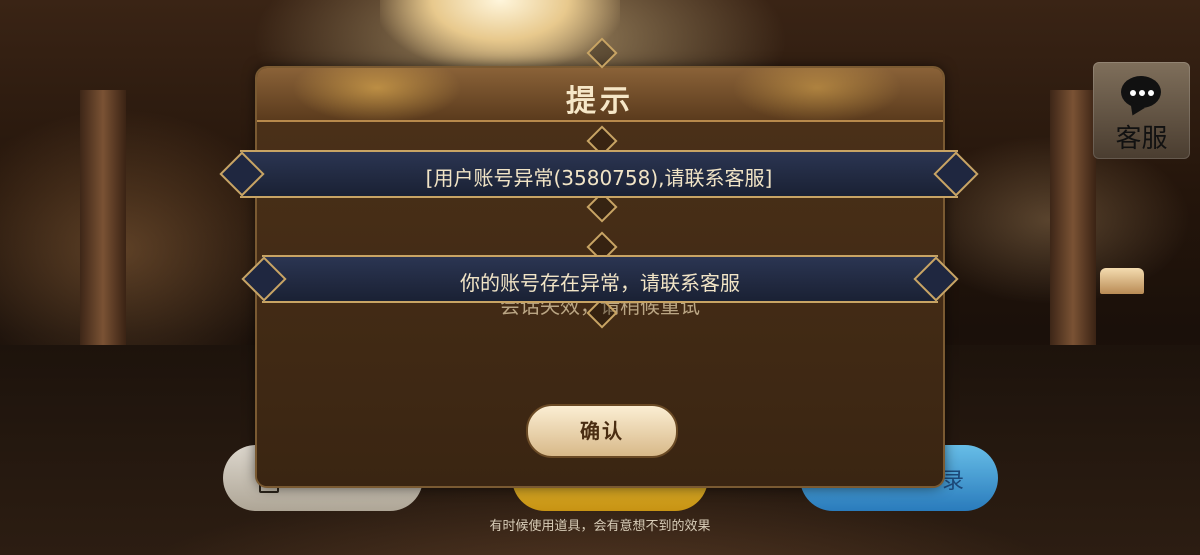 This screenshot has width=1200, height=555. Describe the element at coordinates (600, 283) in the screenshot. I see `toast-text: 你的账号存在异常，请联系客服` at that location.